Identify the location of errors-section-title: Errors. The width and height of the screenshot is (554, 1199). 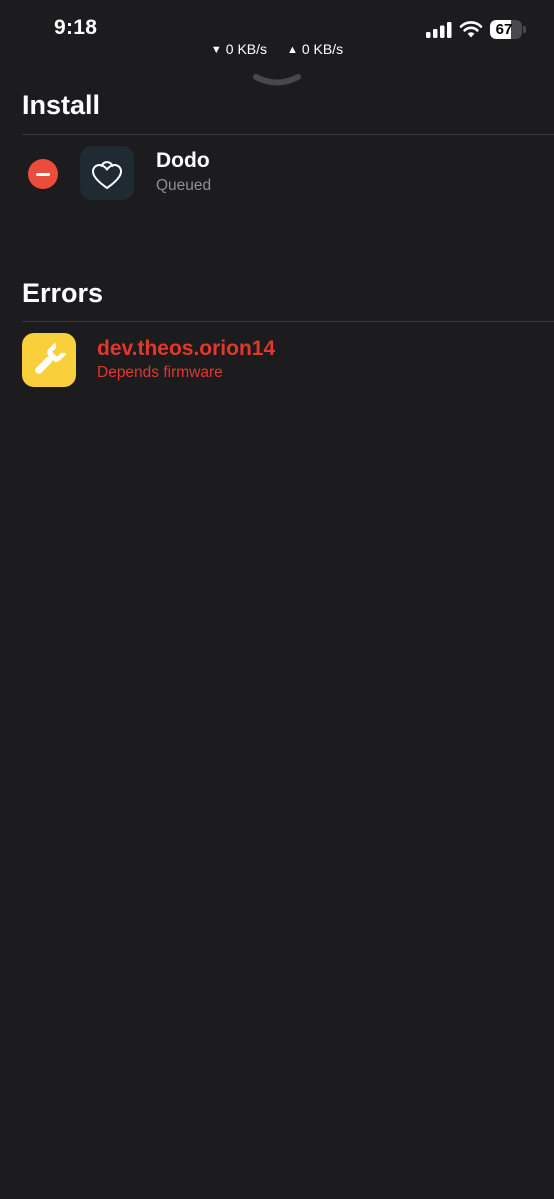
(63, 293).